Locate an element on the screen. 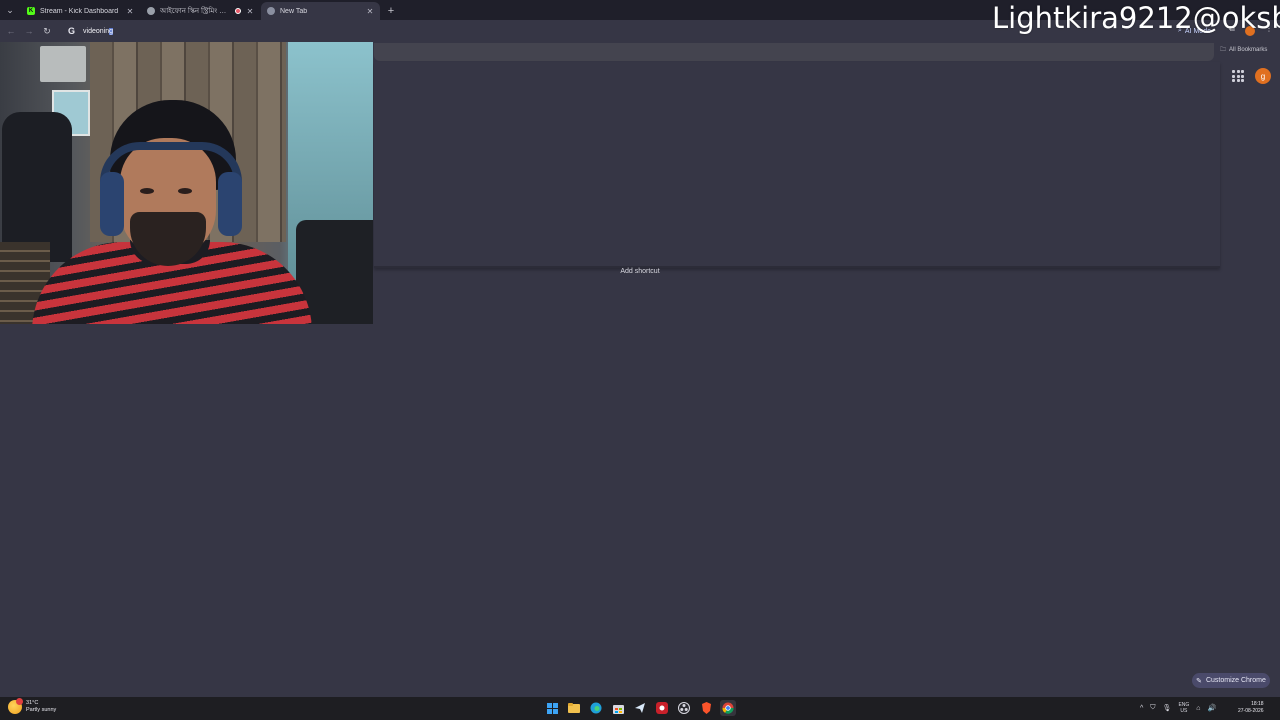 This screenshot has height=720, width=1280. telegram-icon is located at coordinates (640, 708).